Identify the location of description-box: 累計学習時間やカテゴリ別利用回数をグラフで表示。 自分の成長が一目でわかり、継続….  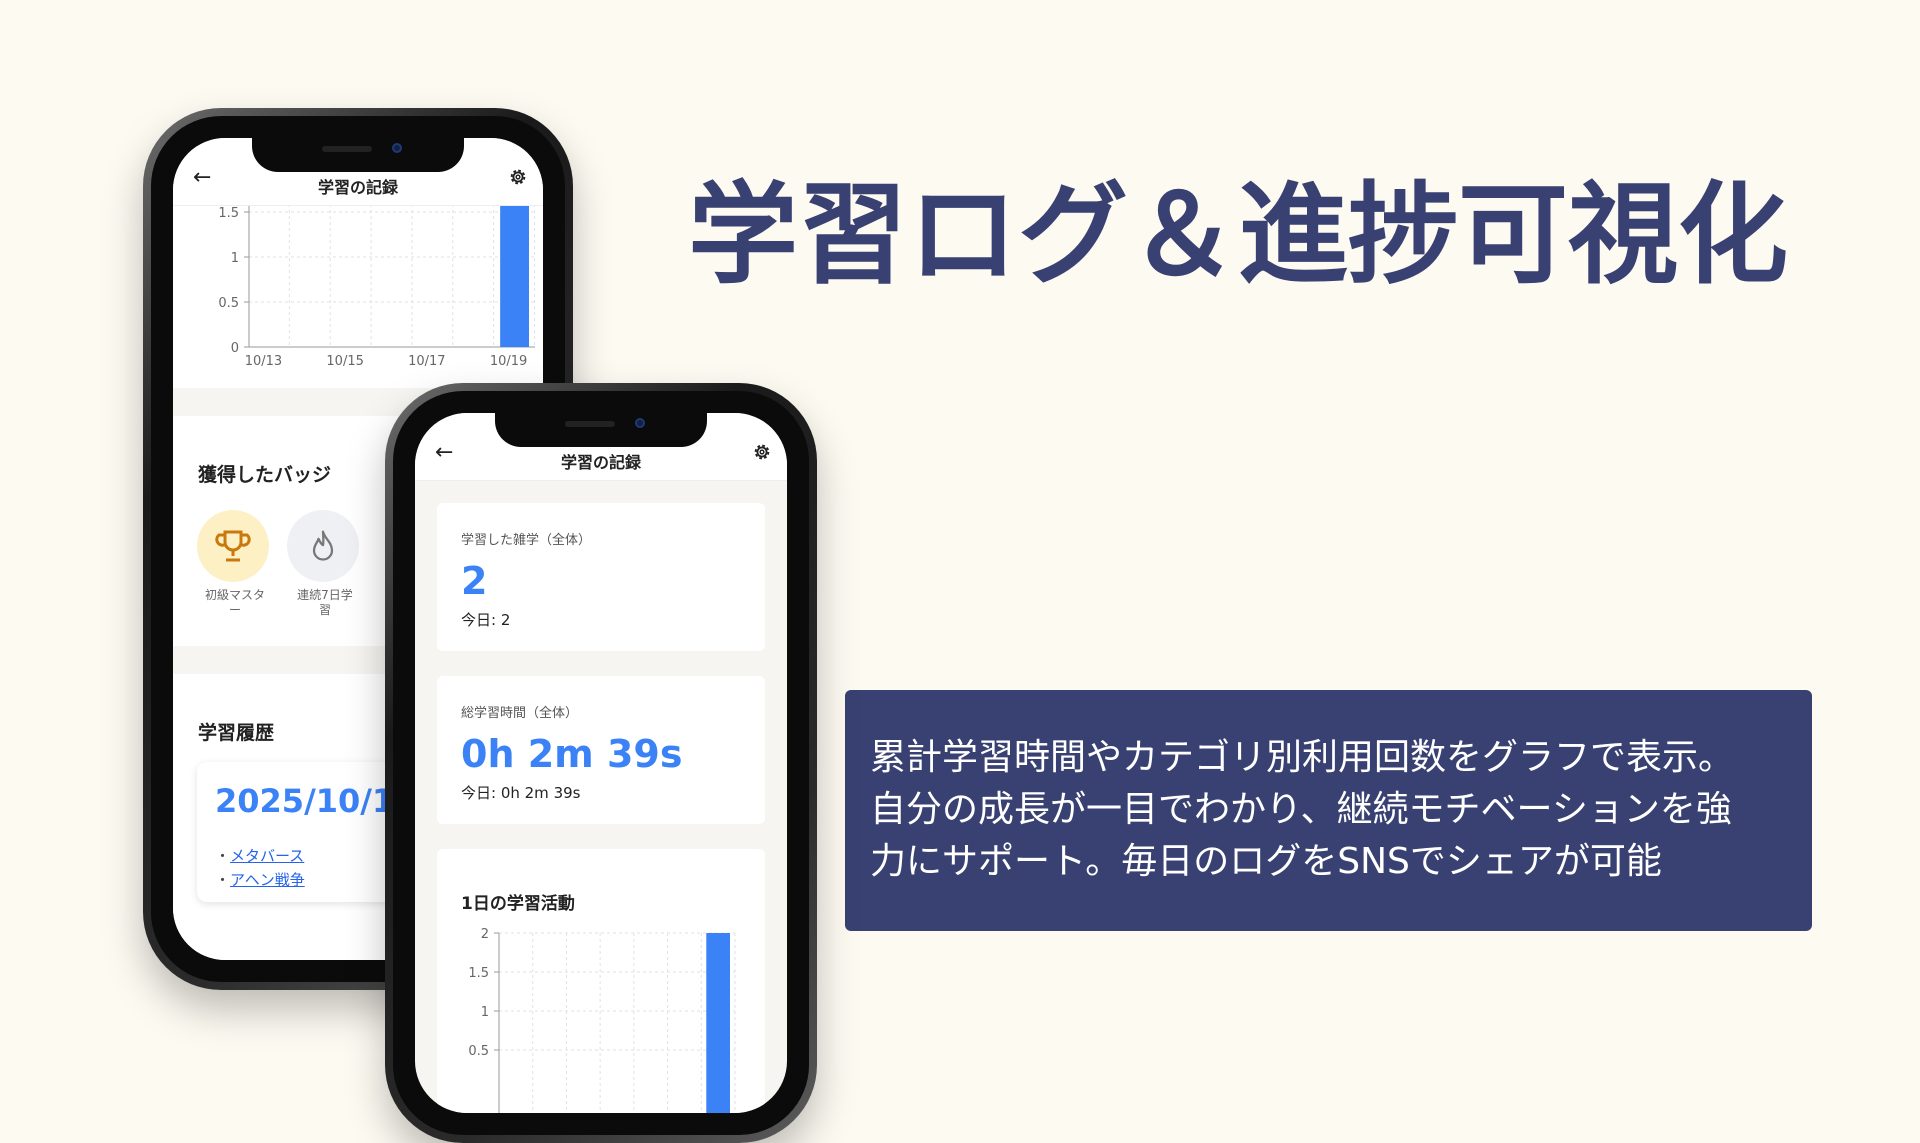
(1328, 810).